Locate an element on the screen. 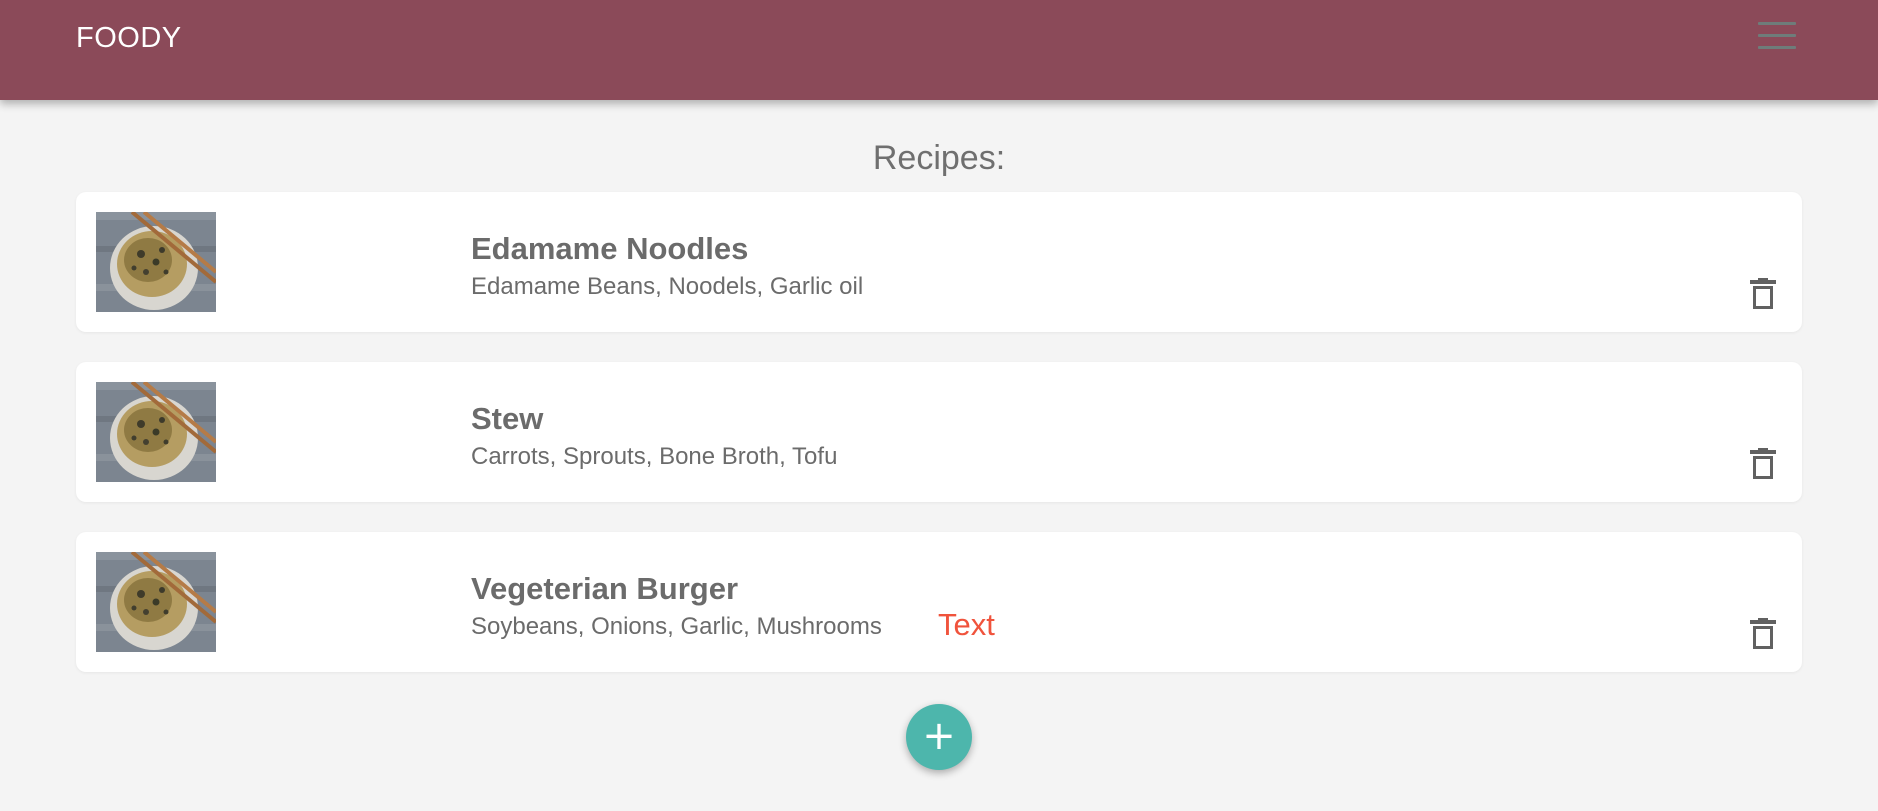 This screenshot has height=811, width=1878. plus-icon: + is located at coordinates (939, 736).